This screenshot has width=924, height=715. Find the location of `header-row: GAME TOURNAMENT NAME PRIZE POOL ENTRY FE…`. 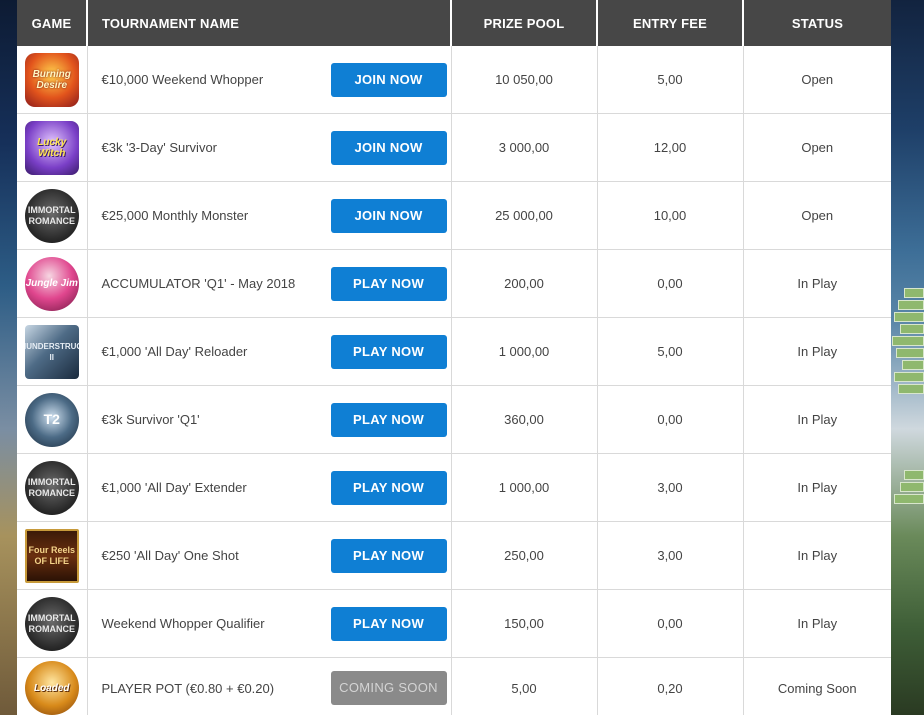

header-row: GAME TOURNAMENT NAME PRIZE POOL ENTRY FE… is located at coordinates (454, 23).